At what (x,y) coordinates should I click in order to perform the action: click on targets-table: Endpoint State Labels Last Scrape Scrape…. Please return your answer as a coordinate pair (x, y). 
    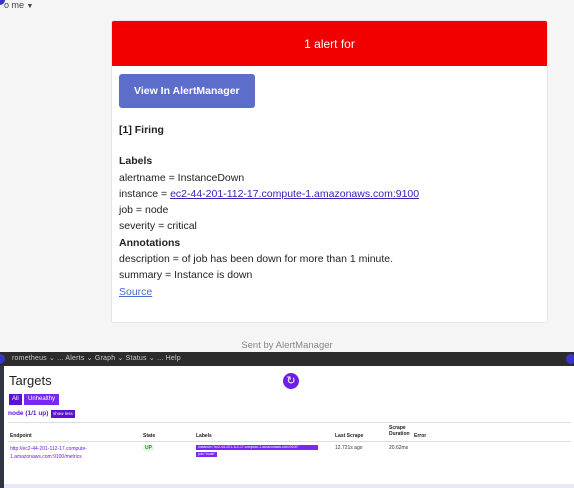
    Looking at the image, I should click on (289, 447).